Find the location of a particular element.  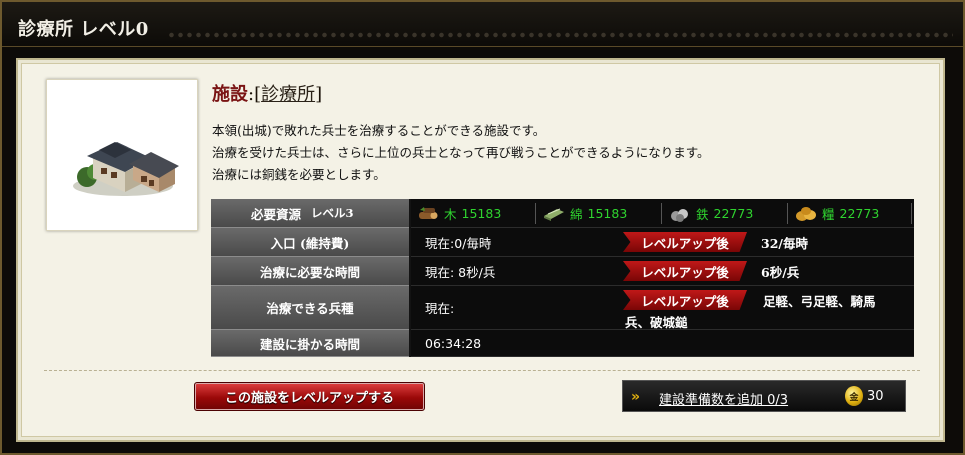

add-build-queue-link: 建設準備数を追加 0/3 is located at coordinates (723, 398).